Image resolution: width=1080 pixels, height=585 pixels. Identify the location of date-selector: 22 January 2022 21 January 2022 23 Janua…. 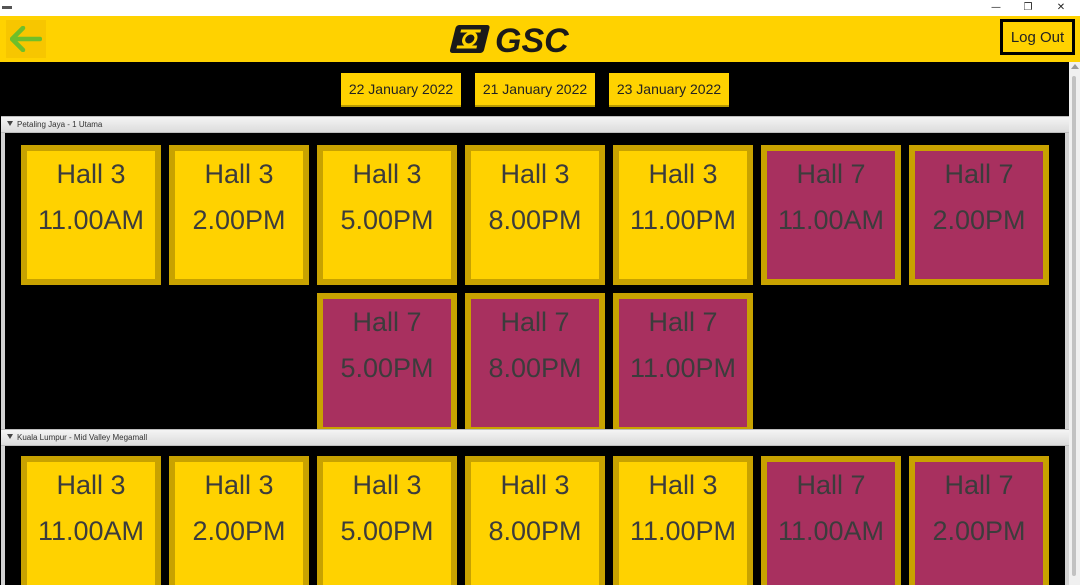
(535, 89).